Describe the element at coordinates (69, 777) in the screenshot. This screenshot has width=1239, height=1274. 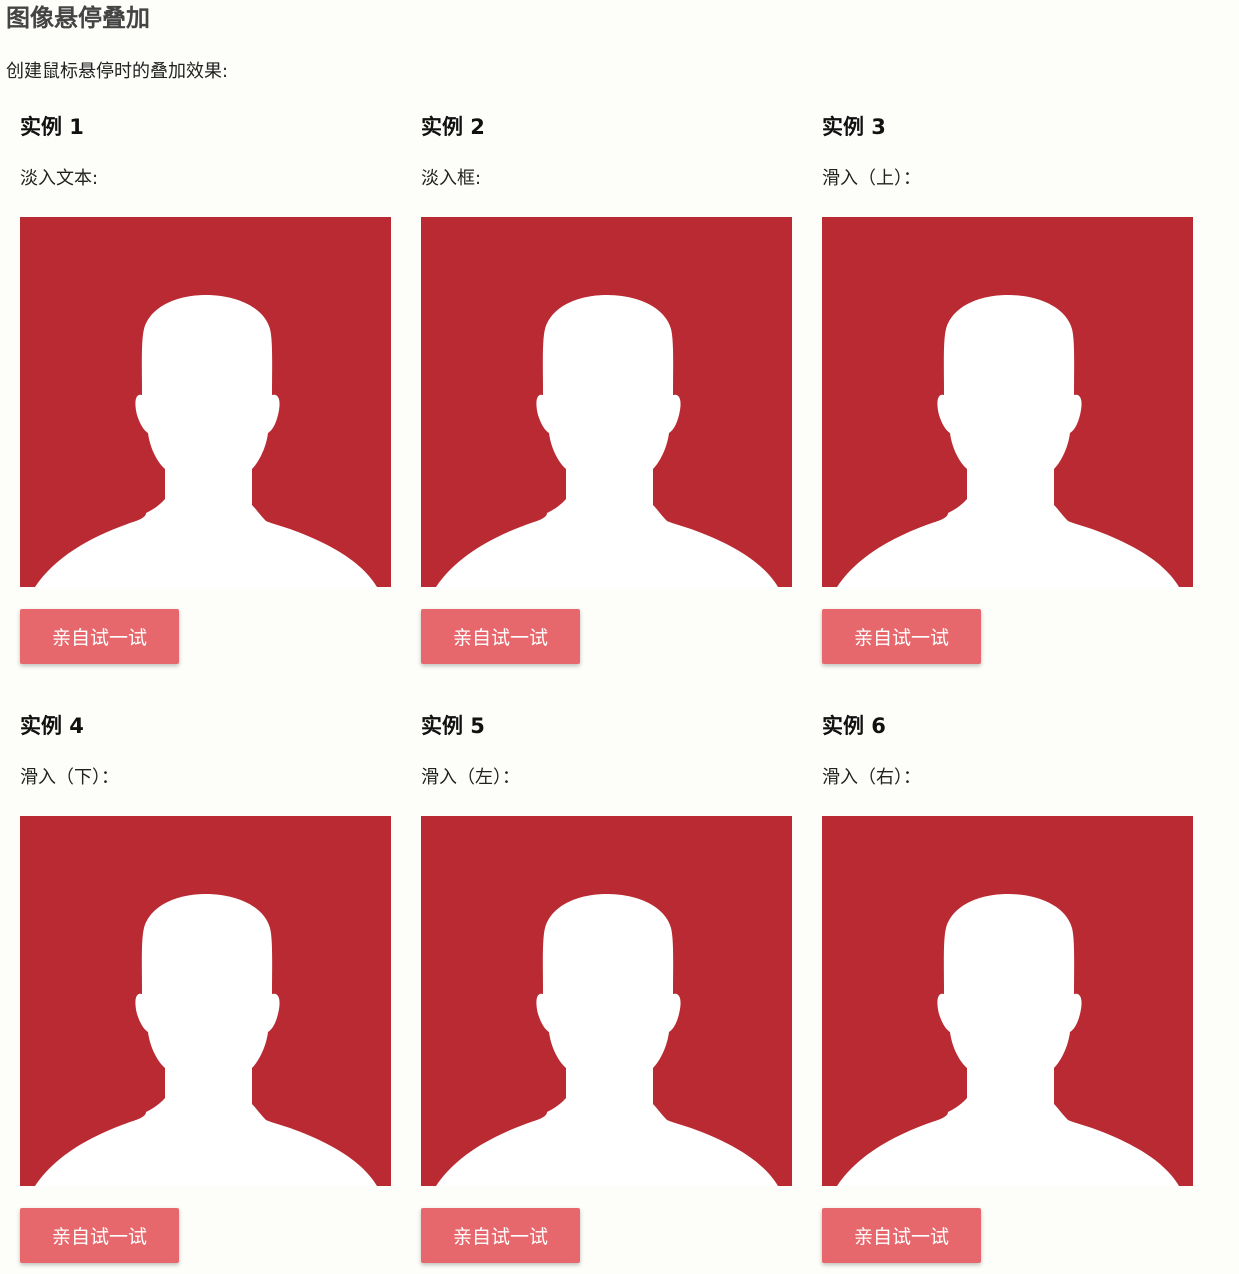
I see `example-description: 滑入（下）：` at that location.